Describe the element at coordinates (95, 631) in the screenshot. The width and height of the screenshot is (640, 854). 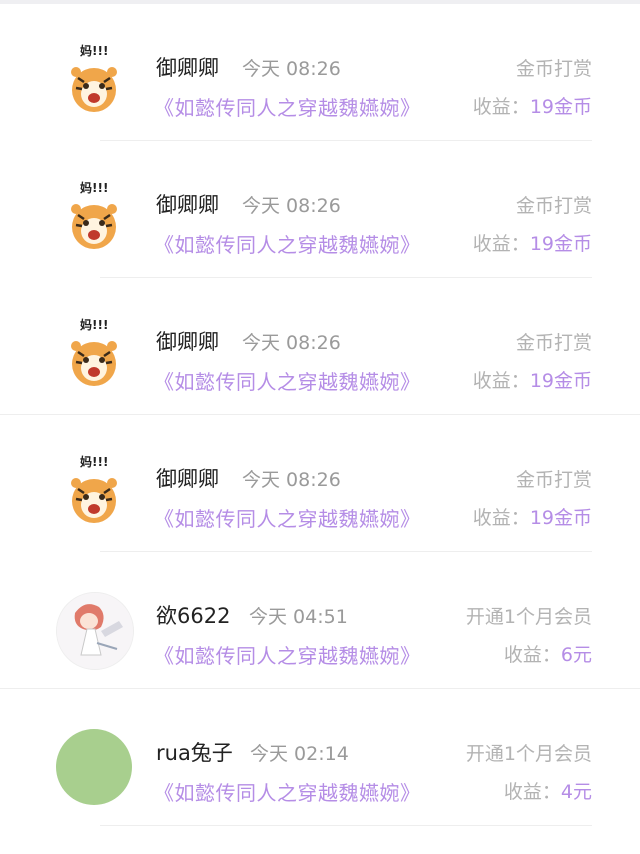
I see `anime-girl-avatar` at that location.